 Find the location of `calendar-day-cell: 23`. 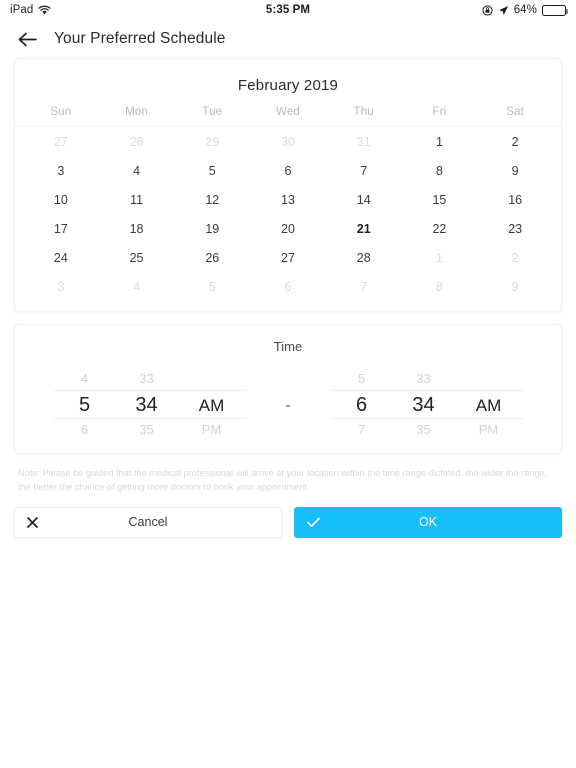

calendar-day-cell: 23 is located at coordinates (515, 228).